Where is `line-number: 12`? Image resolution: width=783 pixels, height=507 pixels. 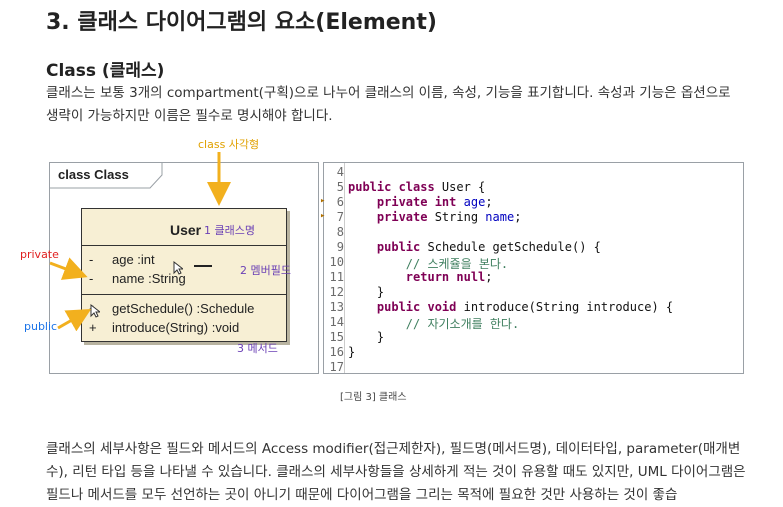
line-number: 12 is located at coordinates (336, 292).